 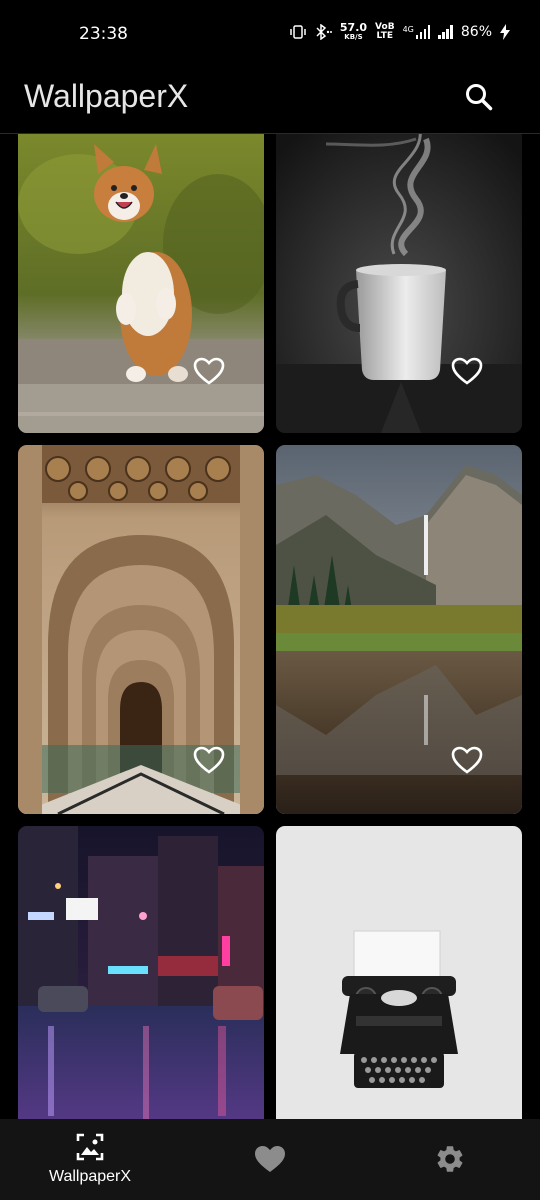 I want to click on charging-icon, so click(x=505, y=32).